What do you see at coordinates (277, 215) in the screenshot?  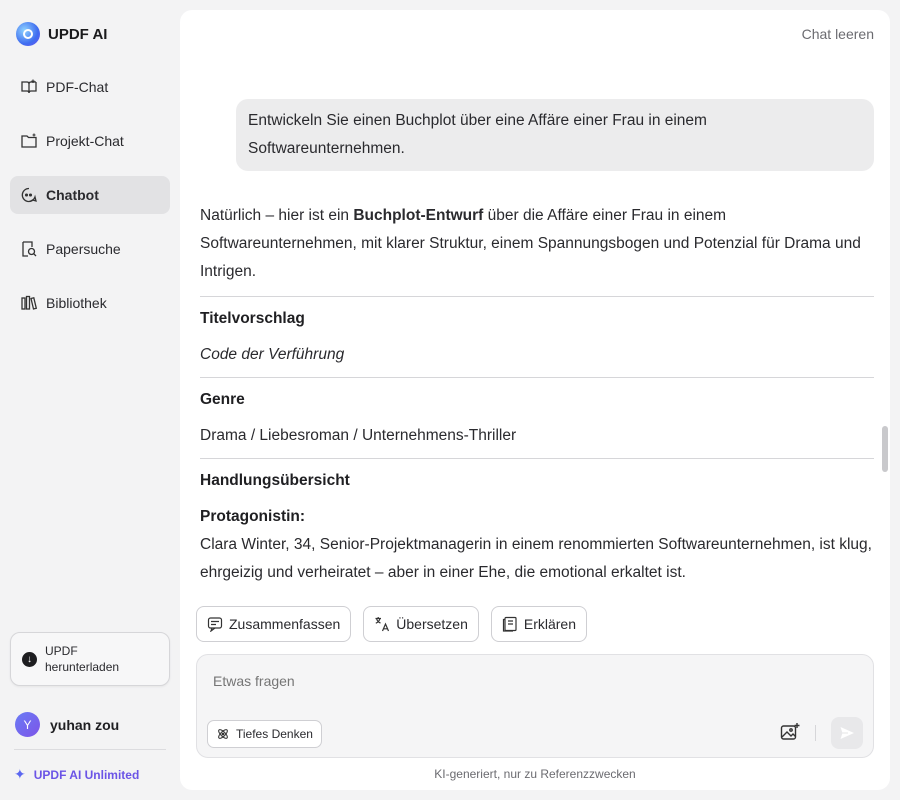 I see `intro-text: Natürlich – hier ist ein` at bounding box center [277, 215].